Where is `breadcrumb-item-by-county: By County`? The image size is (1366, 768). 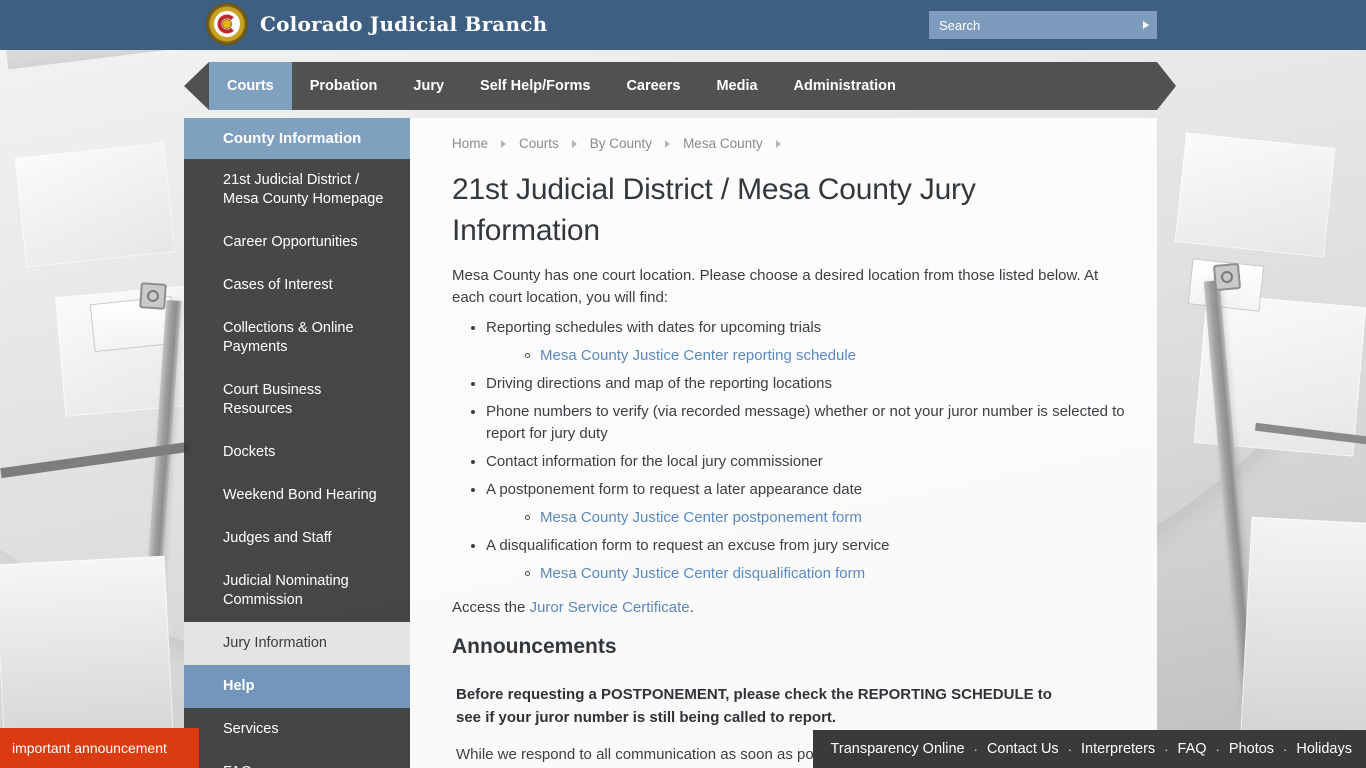 breadcrumb-item-by-county: By County is located at coordinates (621, 143).